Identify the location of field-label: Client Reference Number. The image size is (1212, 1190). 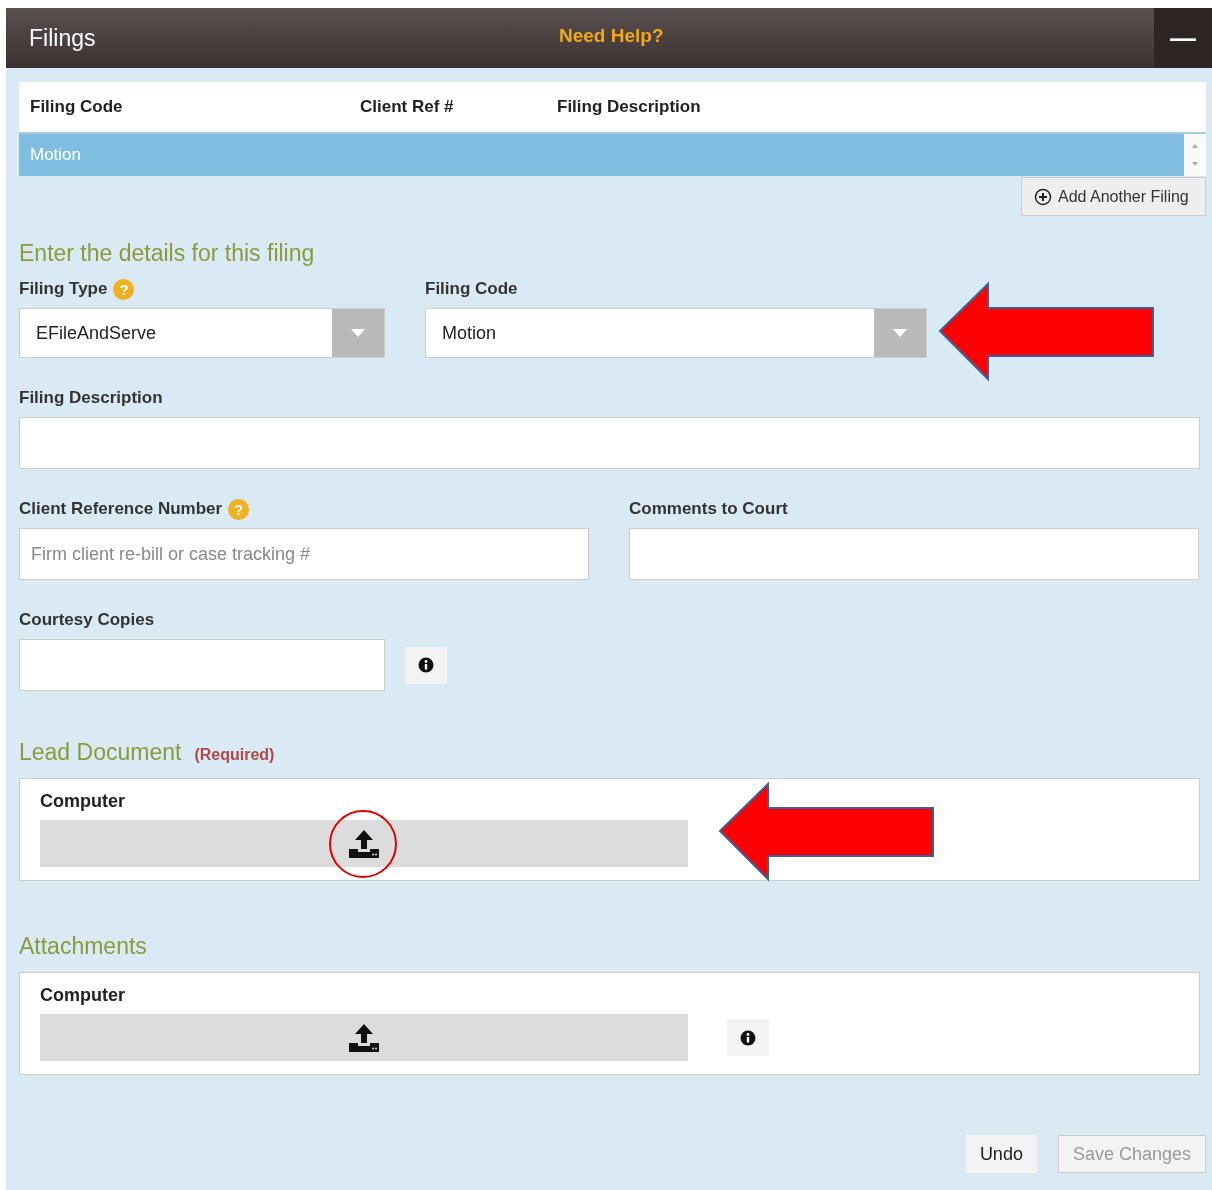
(121, 509).